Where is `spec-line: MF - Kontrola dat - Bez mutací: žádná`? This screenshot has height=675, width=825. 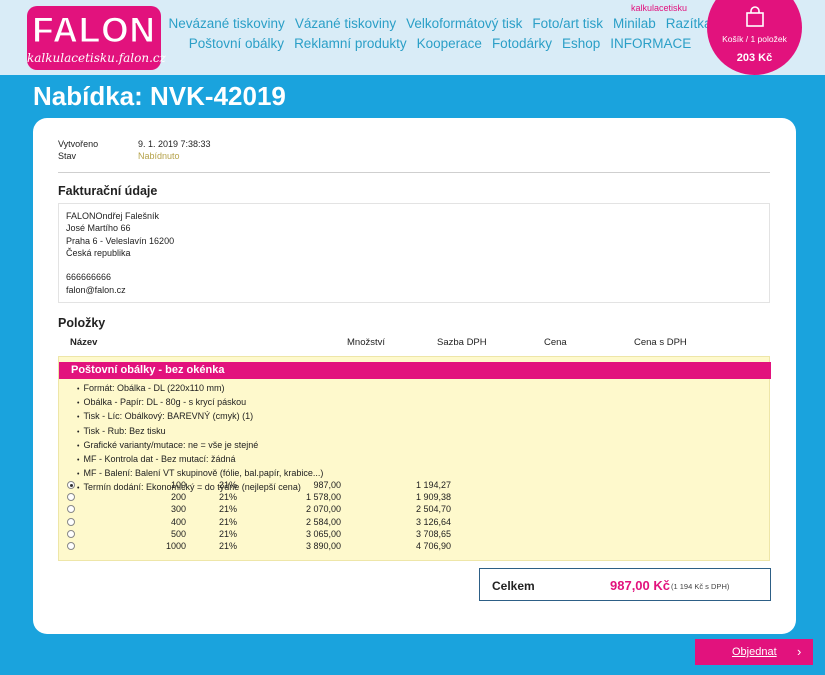
spec-line: MF - Kontrola dat - Bez mutací: žádná is located at coordinates (200, 460).